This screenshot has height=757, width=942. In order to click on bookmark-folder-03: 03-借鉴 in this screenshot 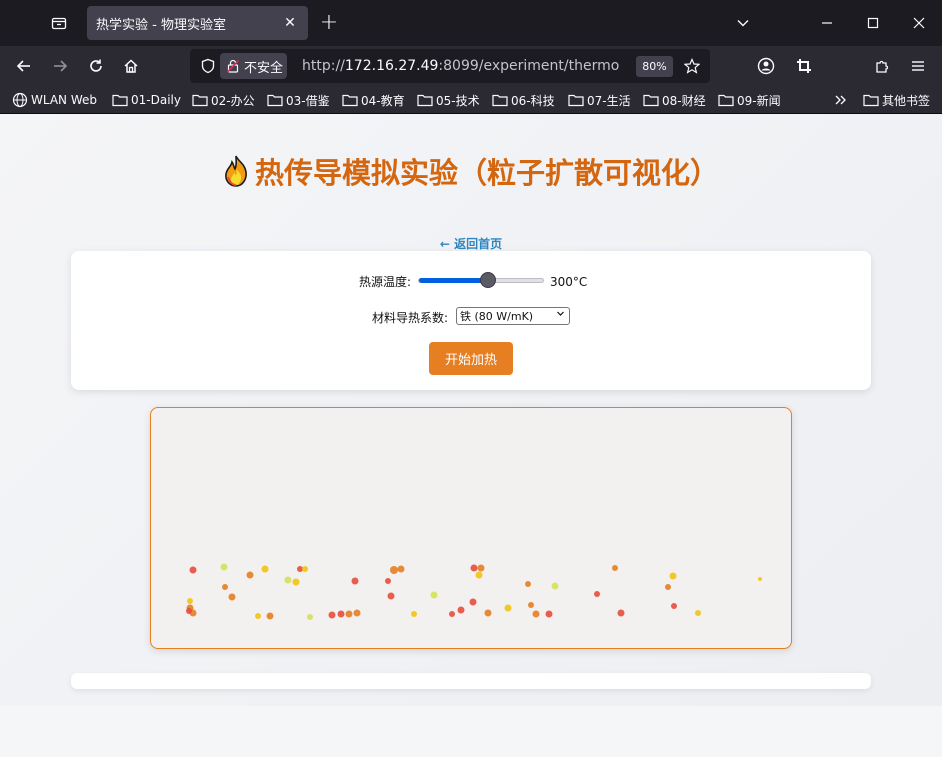, I will do `click(298, 100)`.